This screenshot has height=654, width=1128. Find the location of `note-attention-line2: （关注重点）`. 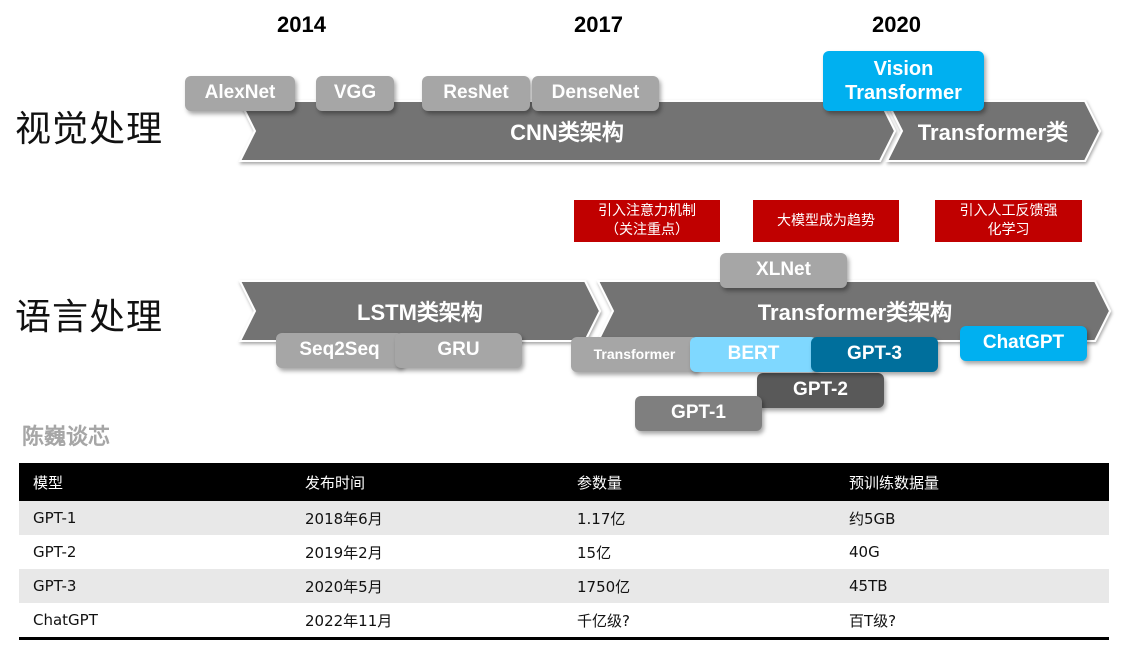

note-attention-line2: （关注重点） is located at coordinates (647, 230).